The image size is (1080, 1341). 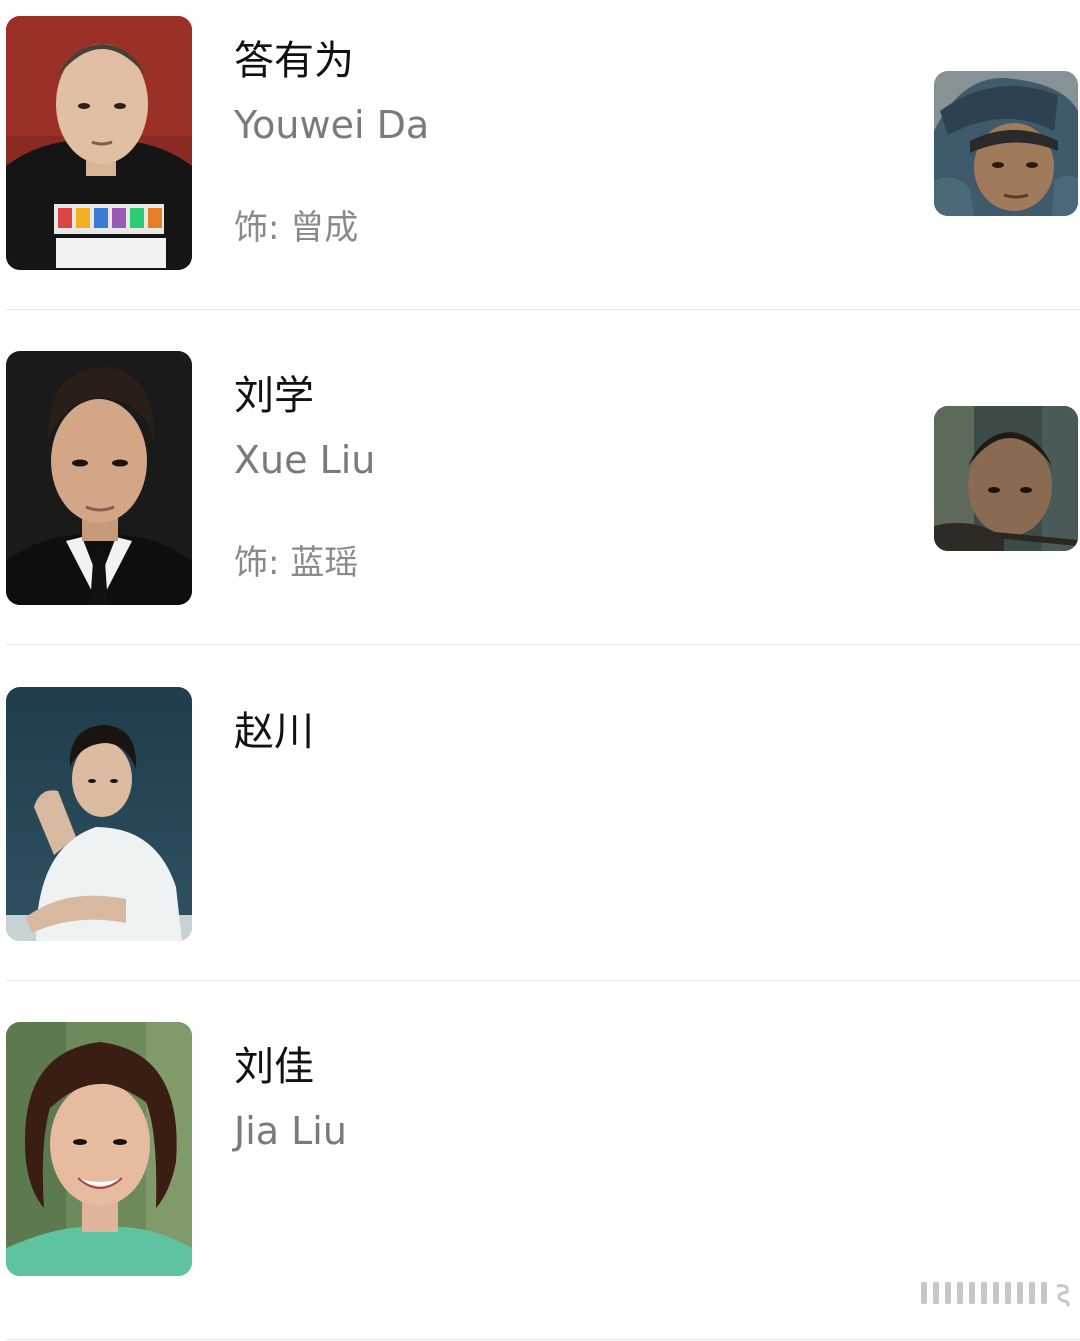 I want to click on actor-name: 刘学, so click(x=274, y=396).